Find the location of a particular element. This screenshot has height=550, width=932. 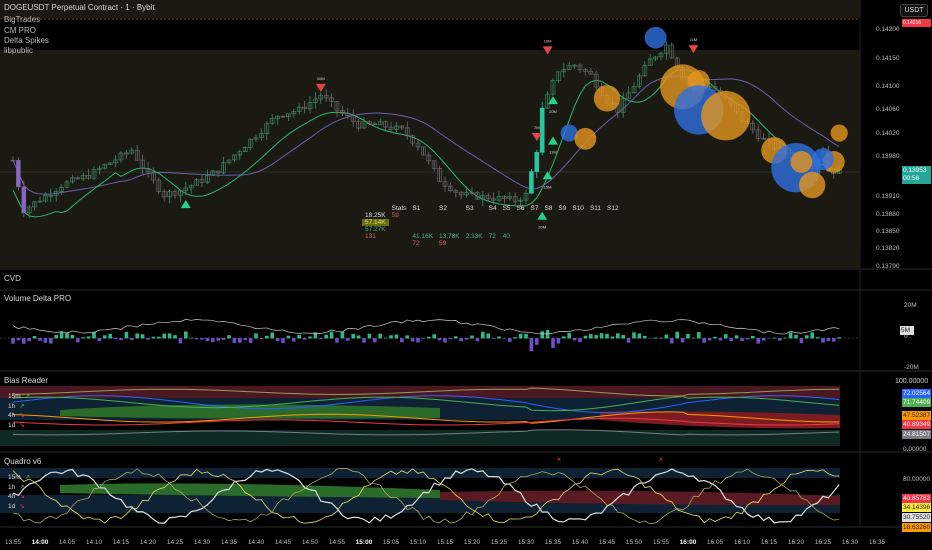

stats-value: 131 is located at coordinates (370, 236).